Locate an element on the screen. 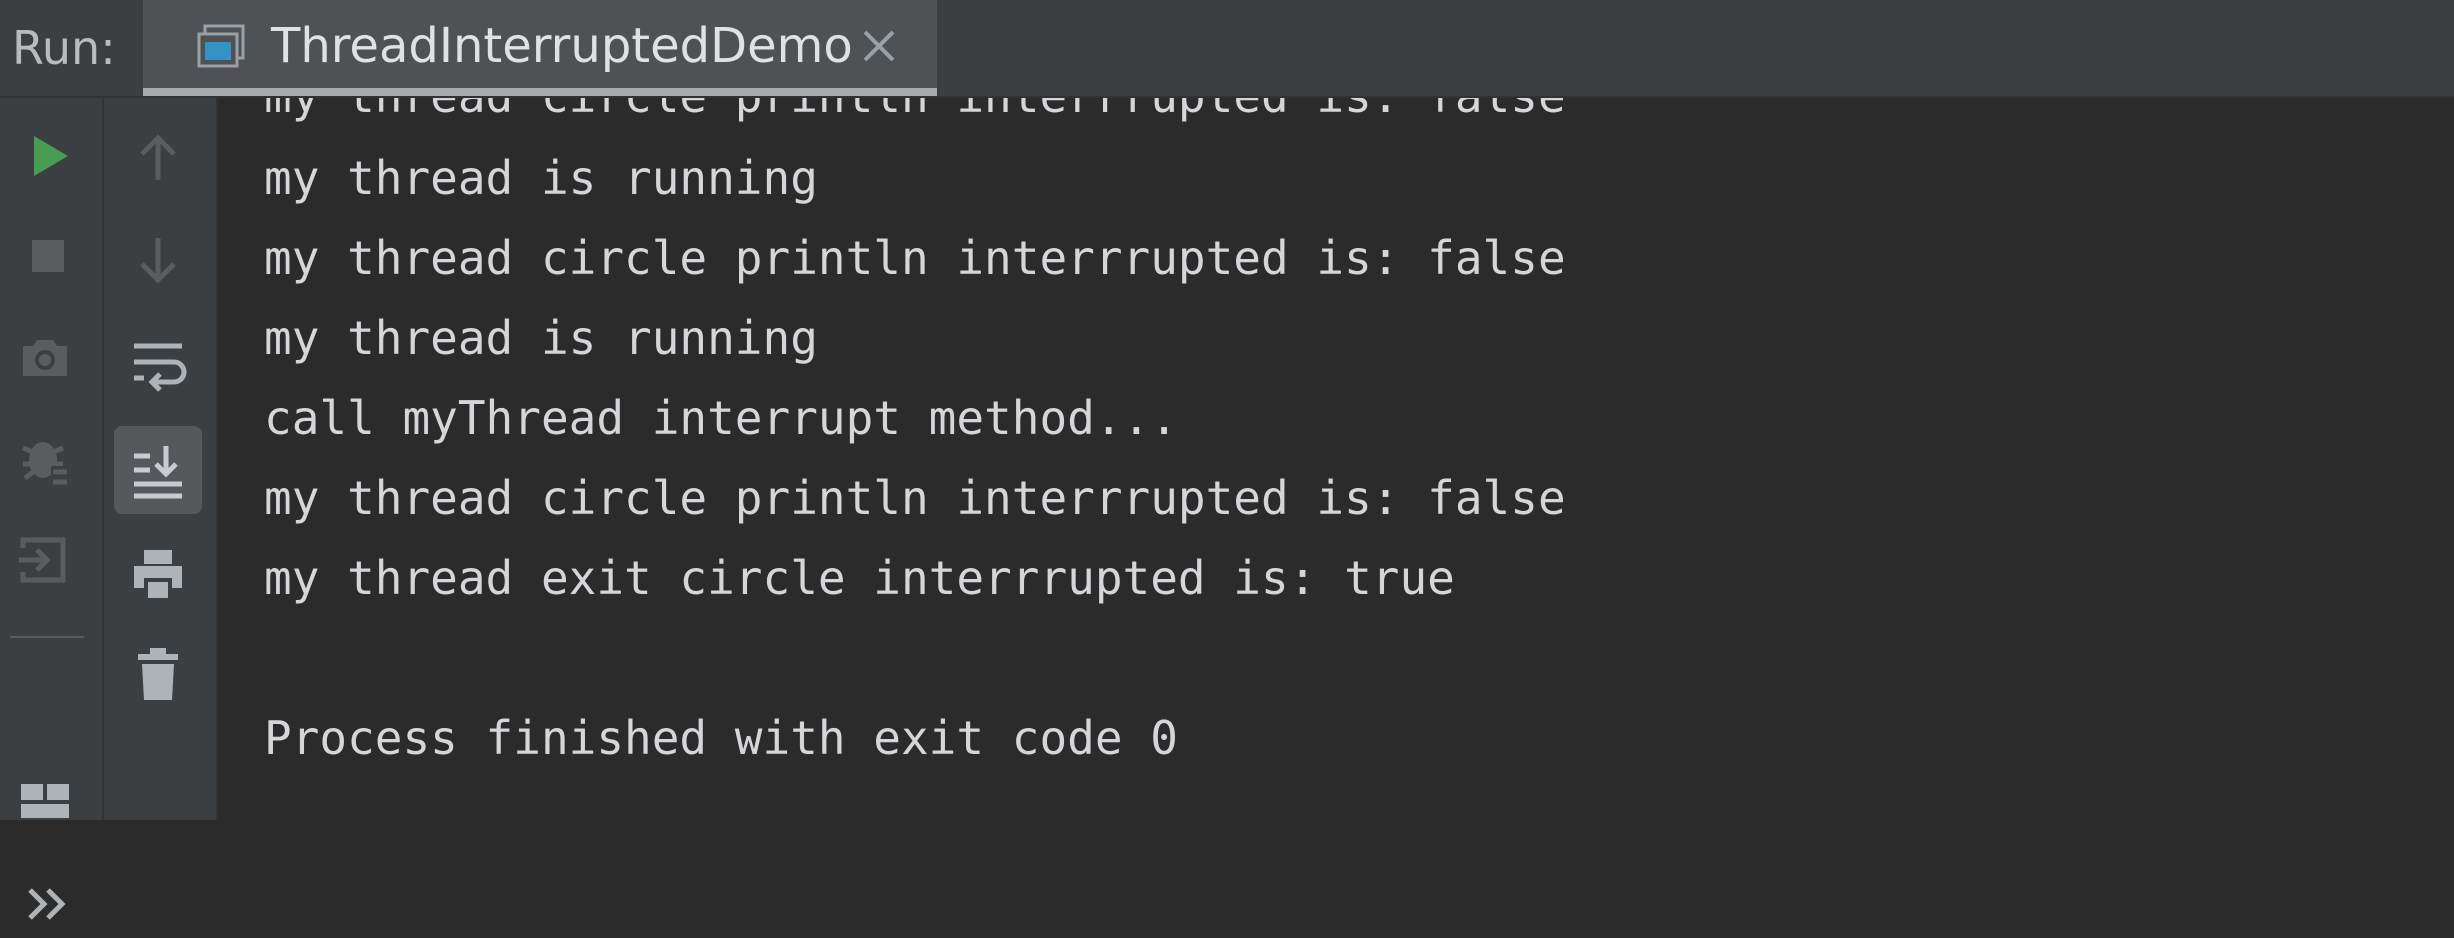 This screenshot has width=2454, height=938. rerun-icon is located at coordinates (48, 156).